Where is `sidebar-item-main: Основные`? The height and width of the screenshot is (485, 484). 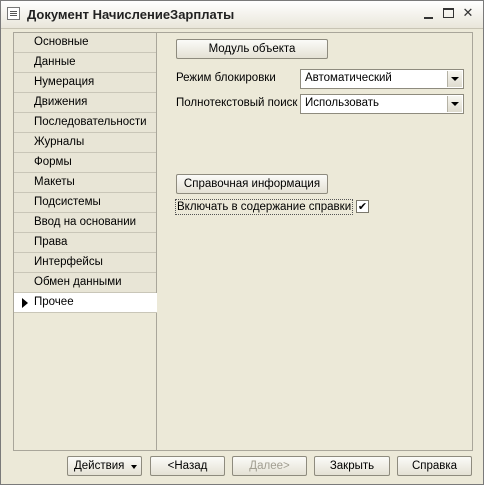
sidebar-item-main: Основные is located at coordinates (85, 43).